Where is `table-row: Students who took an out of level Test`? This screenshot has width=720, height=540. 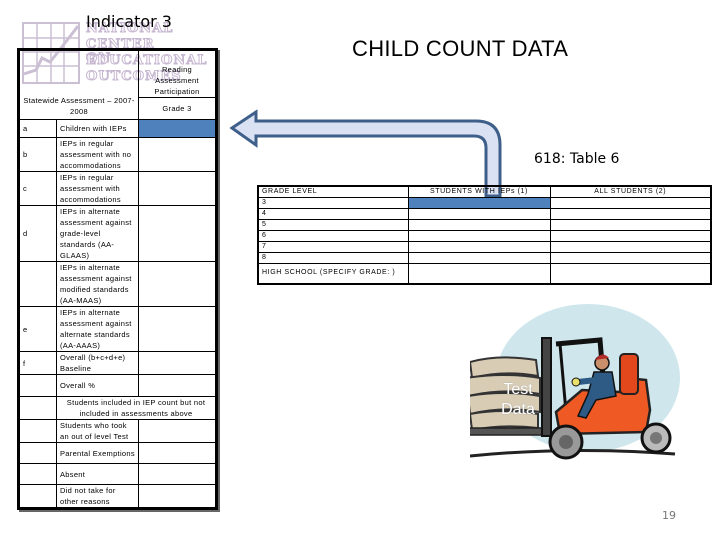 table-row: Students who took an out of level Test is located at coordinates (117, 431).